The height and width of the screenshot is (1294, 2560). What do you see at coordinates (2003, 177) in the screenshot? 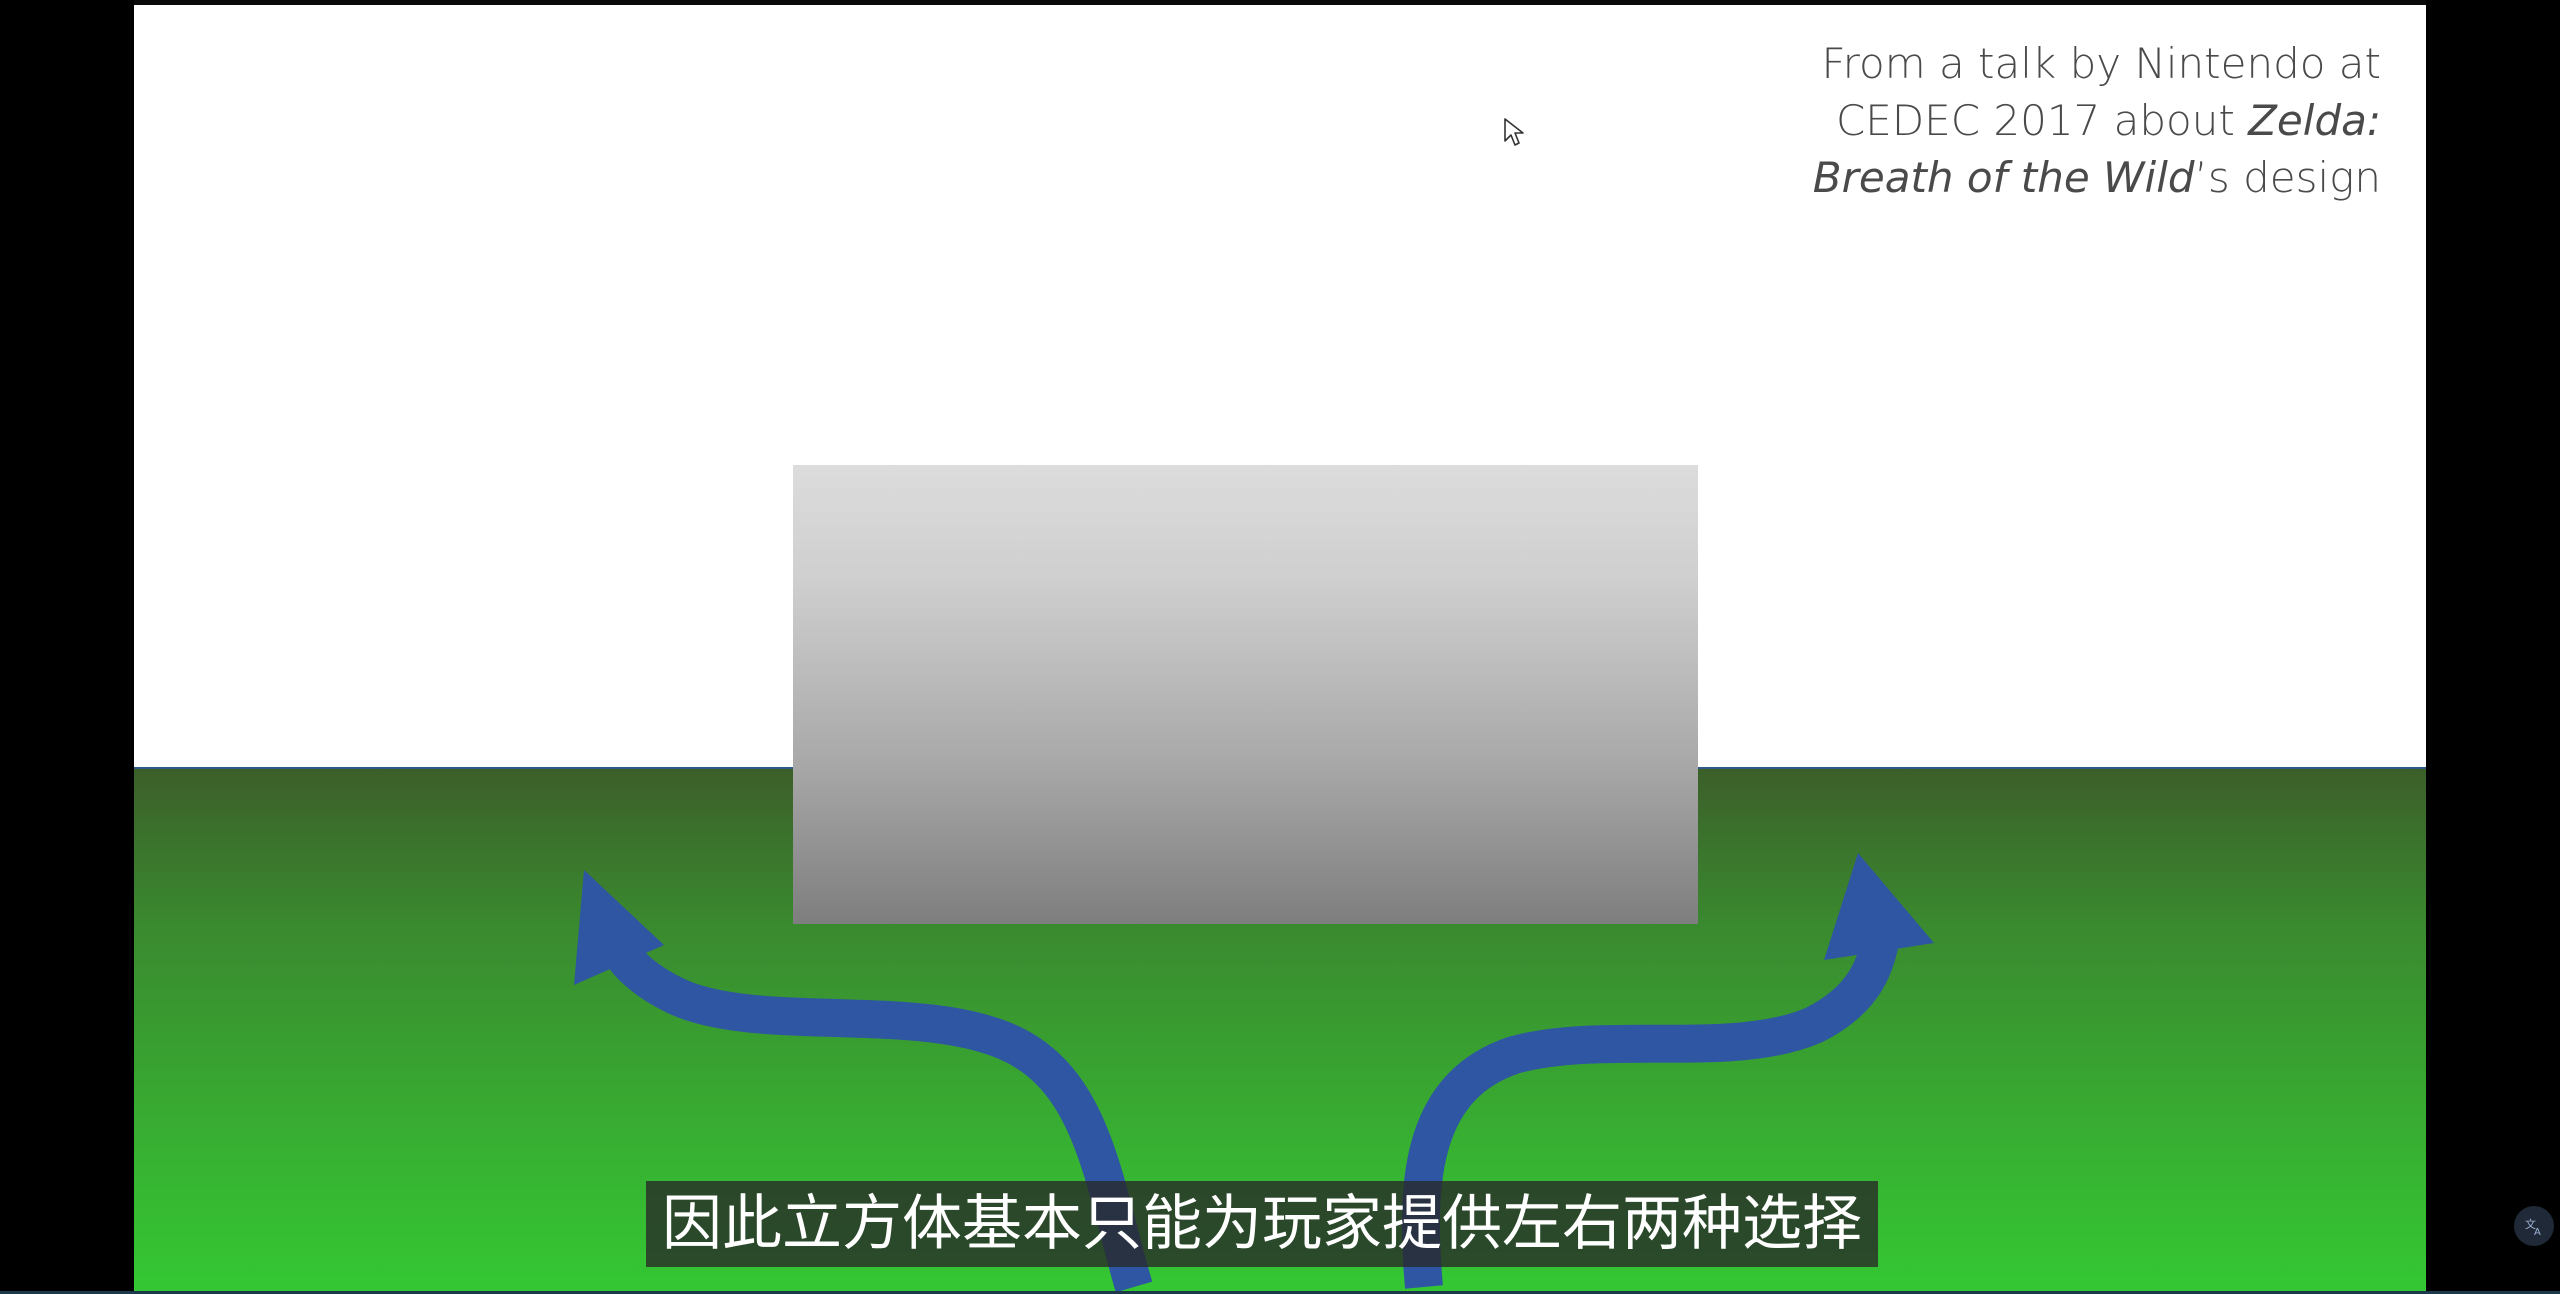
I see `caption-title-part-2: Breath of the Wild` at bounding box center [2003, 177].